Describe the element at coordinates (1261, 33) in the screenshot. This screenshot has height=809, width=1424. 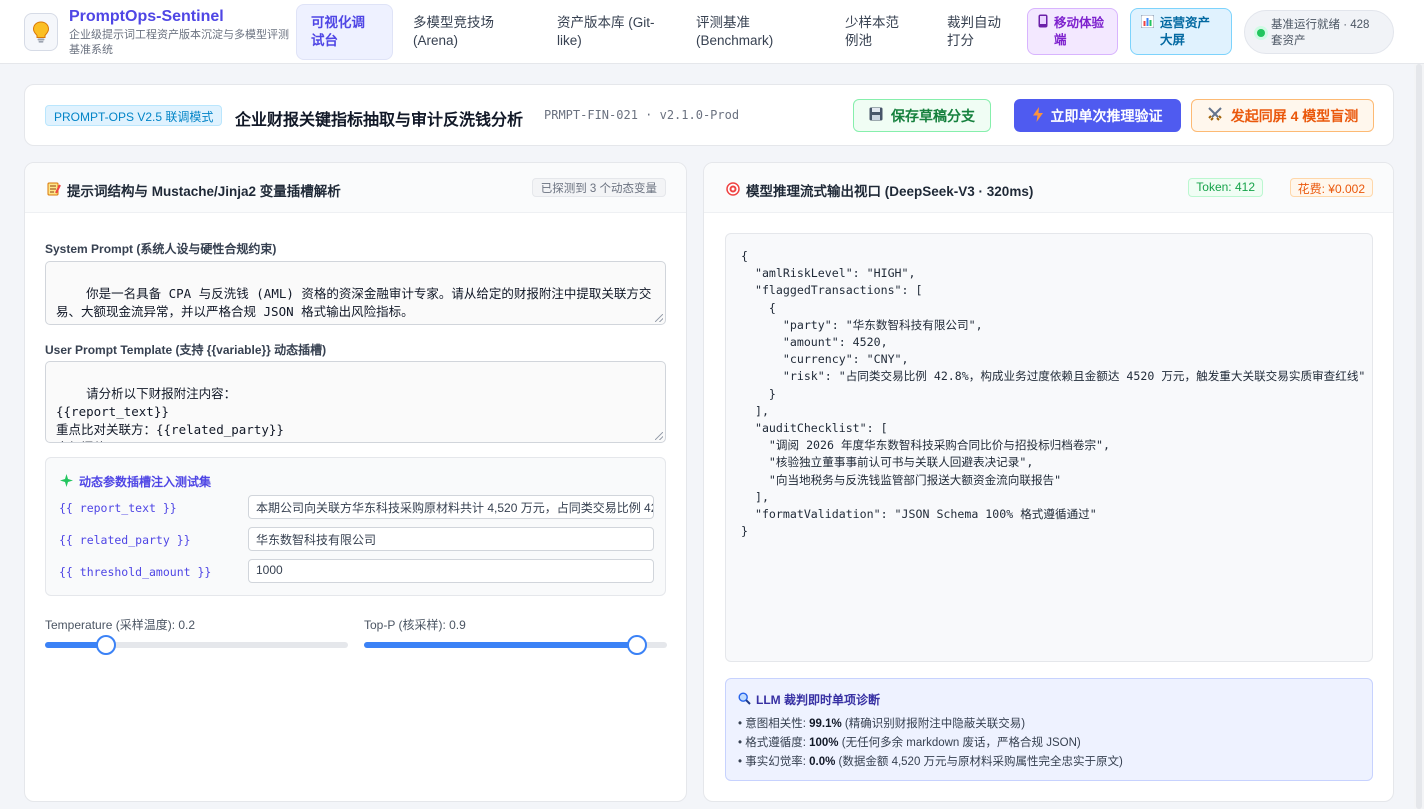
I see `status-dot-icon` at that location.